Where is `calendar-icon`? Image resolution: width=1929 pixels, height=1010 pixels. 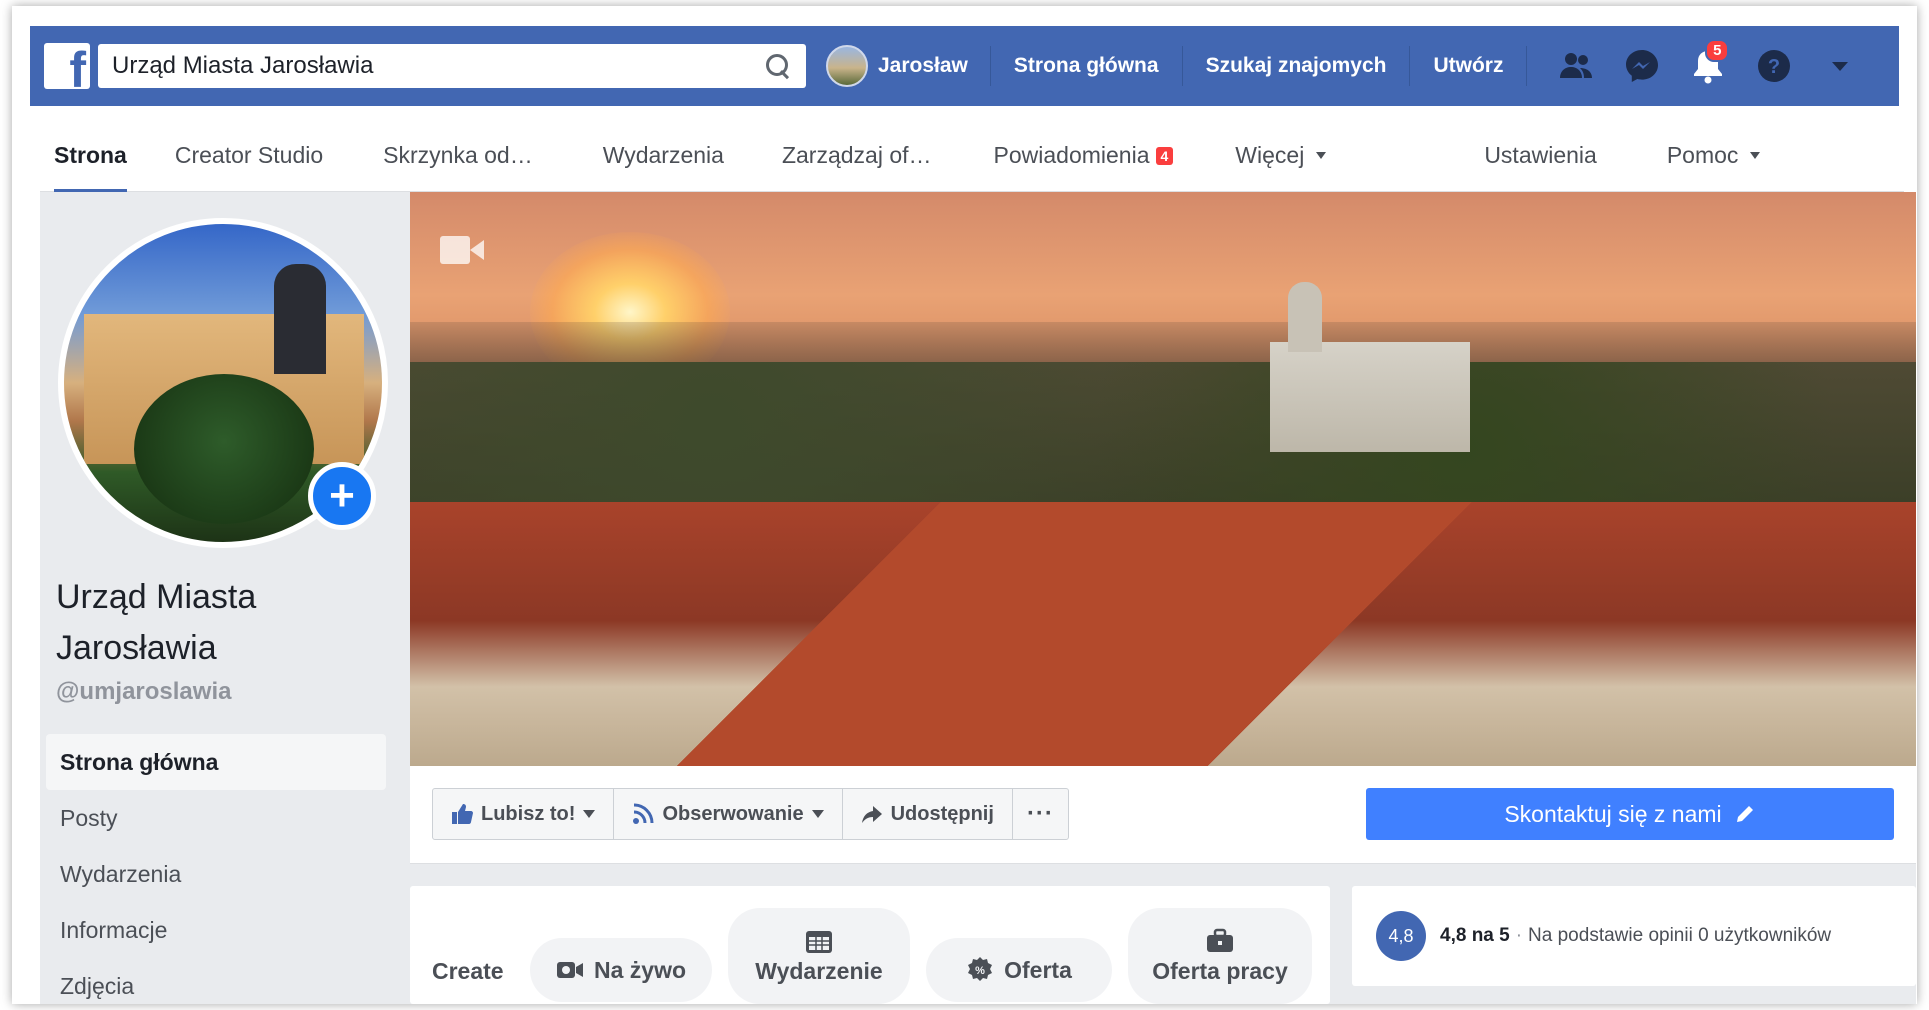
calendar-icon is located at coordinates (819, 941).